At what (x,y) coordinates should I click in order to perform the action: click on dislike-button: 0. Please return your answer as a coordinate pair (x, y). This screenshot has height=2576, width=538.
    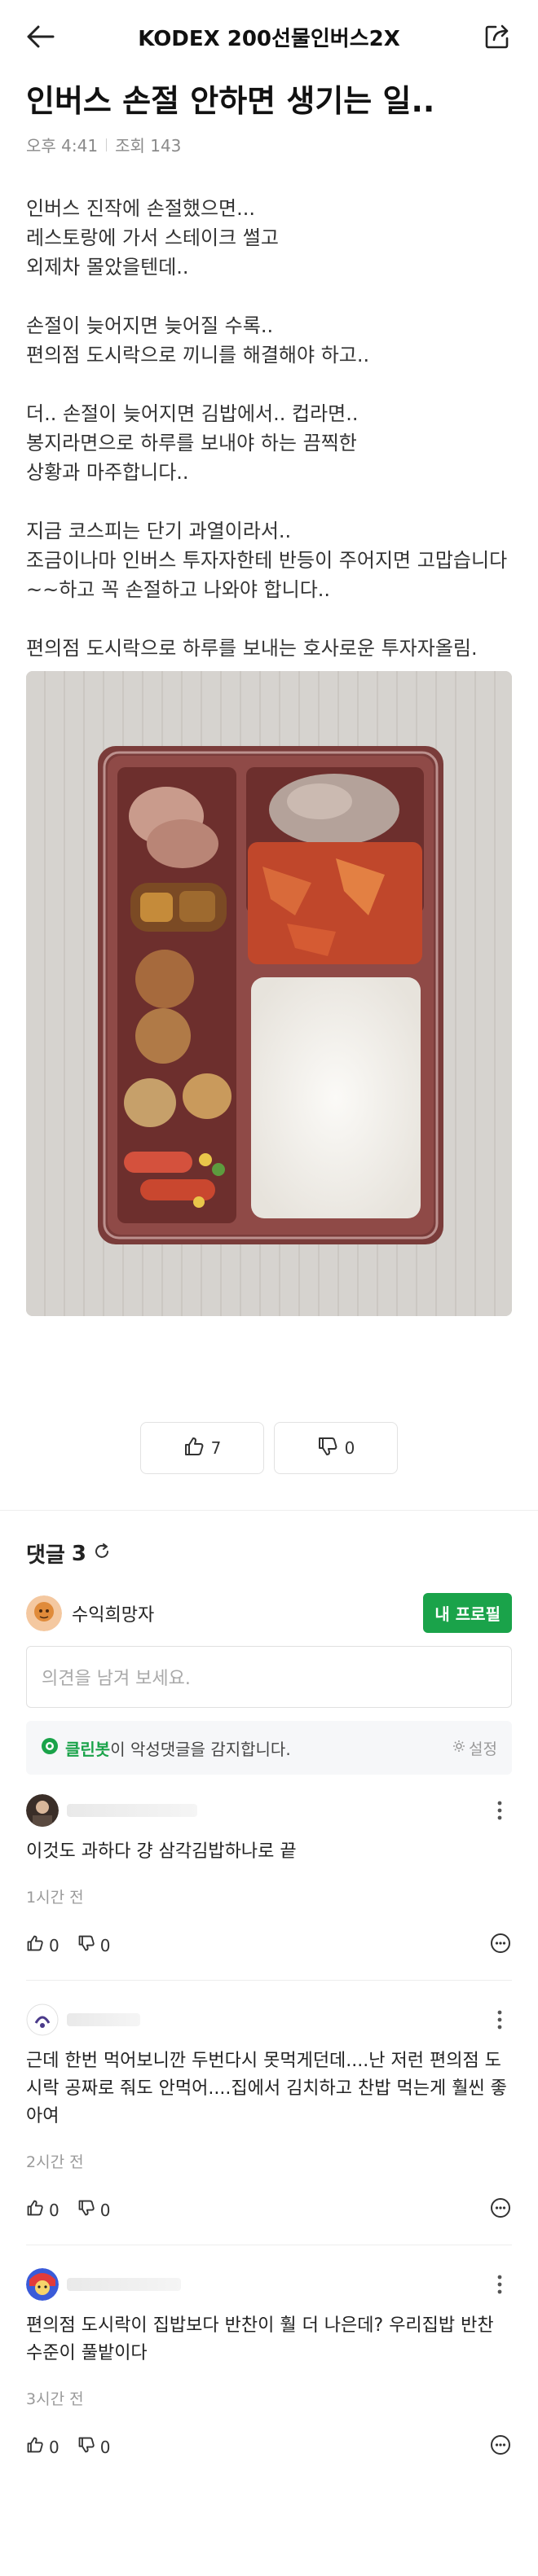
    Looking at the image, I should click on (336, 1448).